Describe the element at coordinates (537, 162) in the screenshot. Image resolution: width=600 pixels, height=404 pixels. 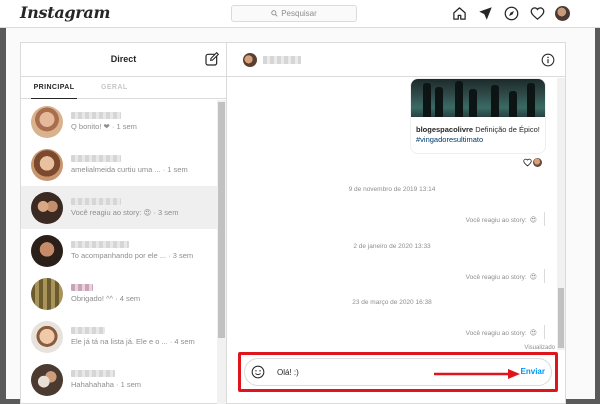
I see `reactor-avatar` at that location.